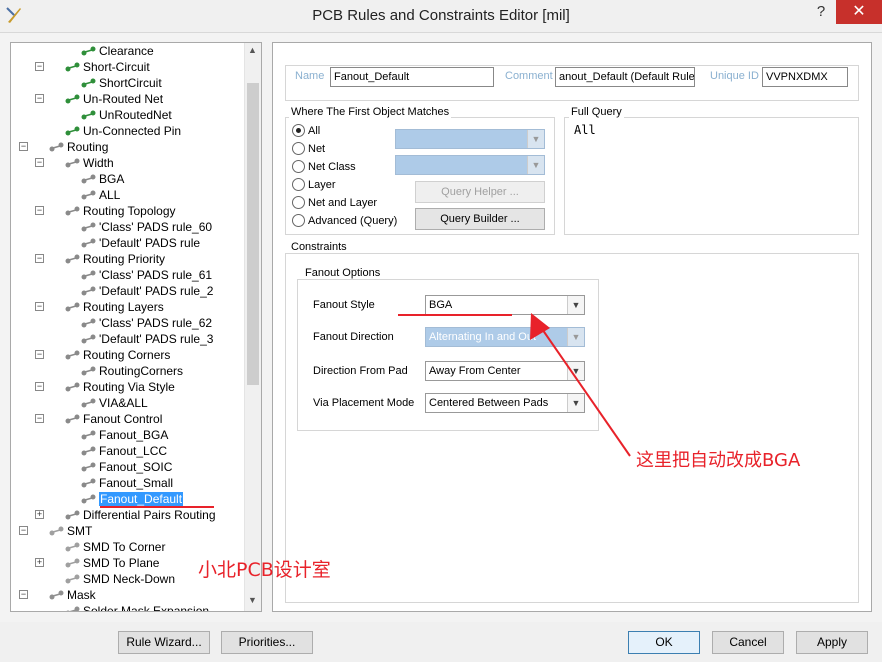  I want to click on tree-item: − Routing Topology, so click(105, 211).